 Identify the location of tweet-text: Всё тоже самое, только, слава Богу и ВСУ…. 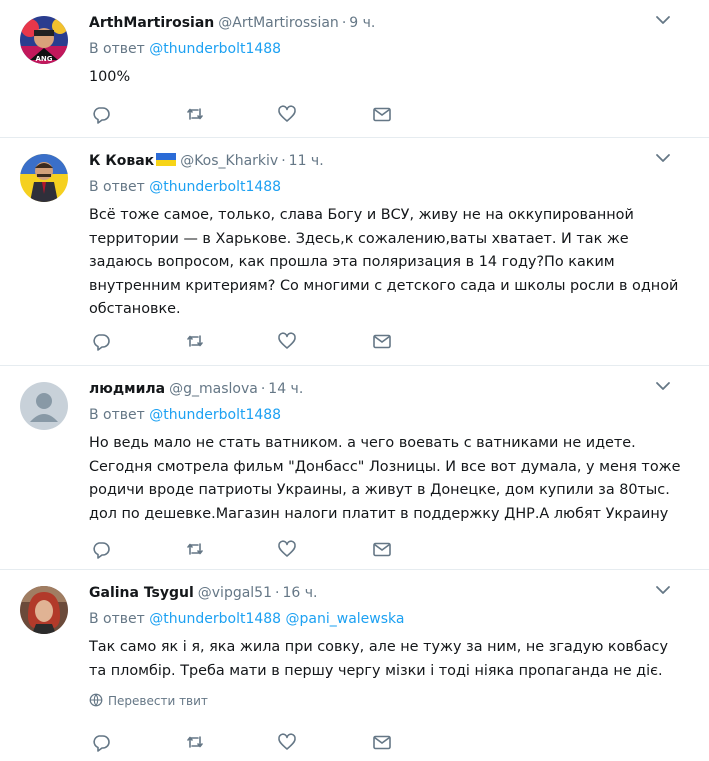
(384, 262).